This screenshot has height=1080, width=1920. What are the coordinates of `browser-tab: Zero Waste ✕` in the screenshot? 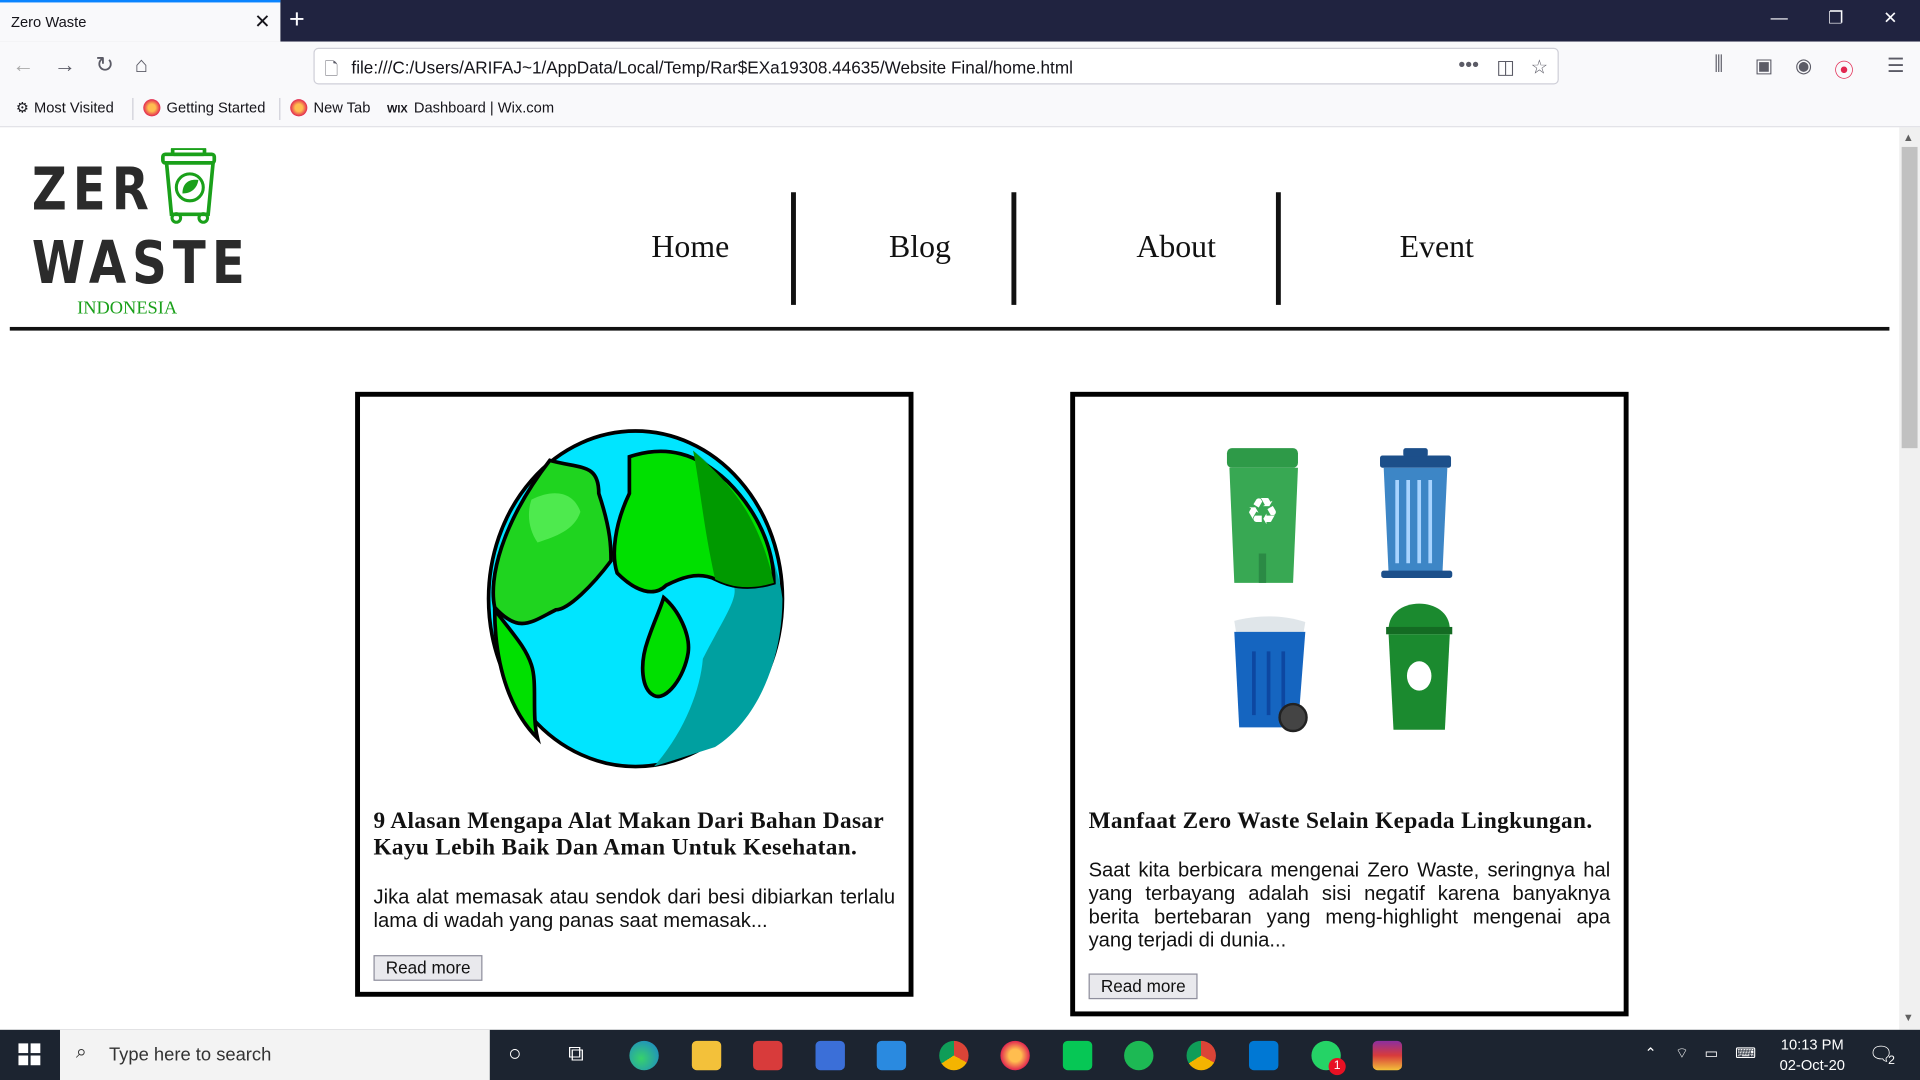 It's located at (140, 21).